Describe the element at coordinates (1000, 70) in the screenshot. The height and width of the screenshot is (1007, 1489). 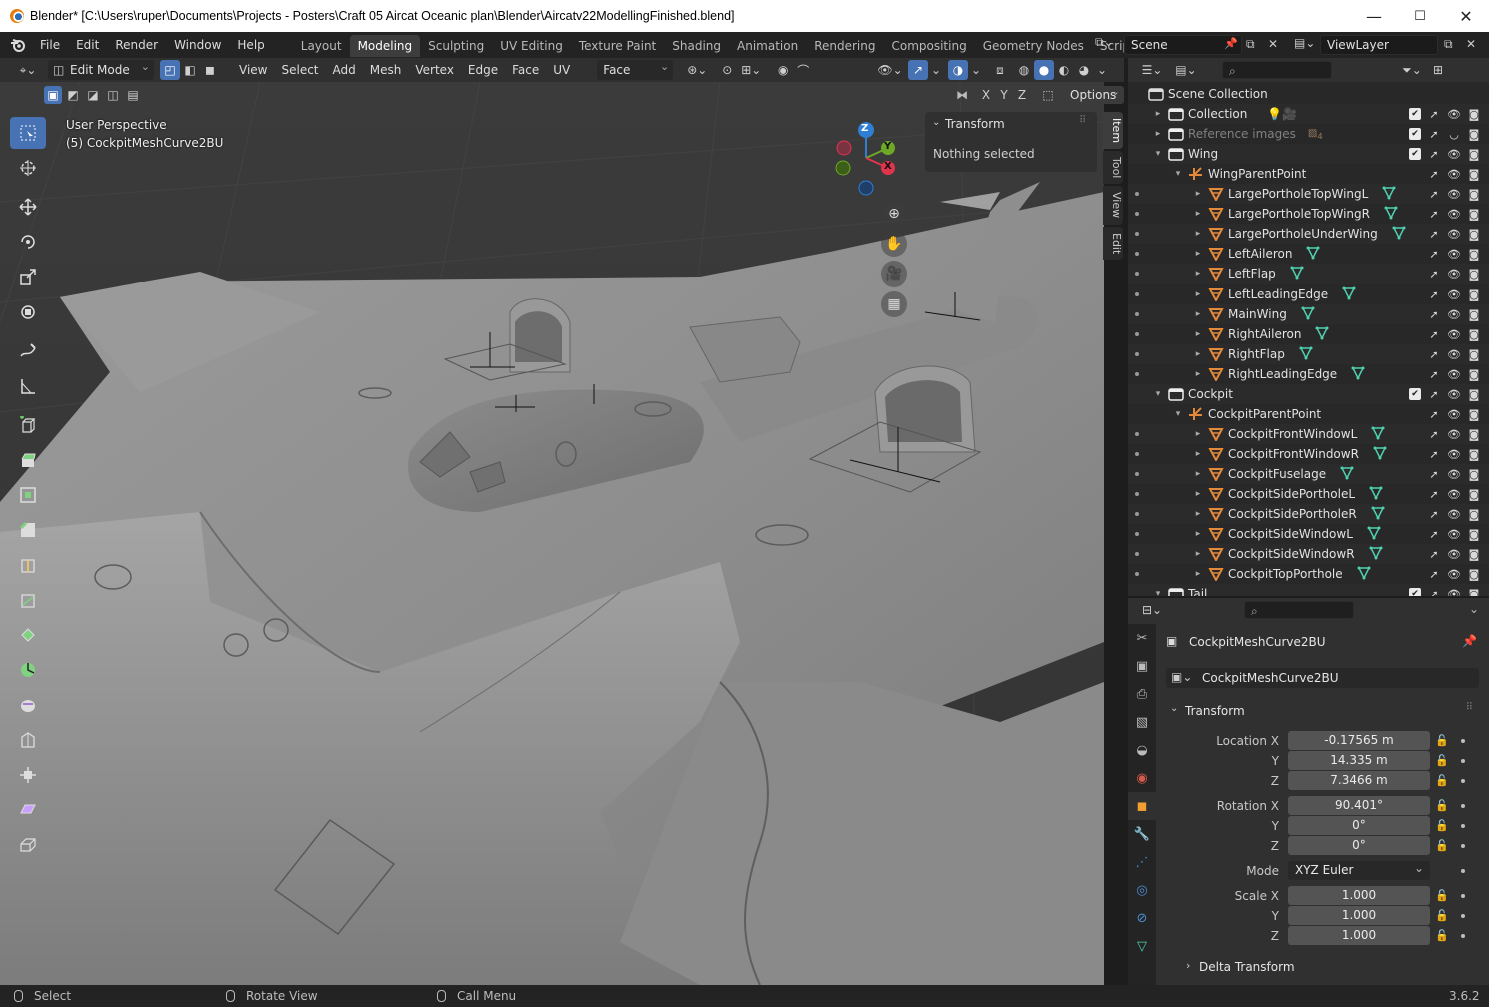
I see `xray-icon: ⧈` at that location.